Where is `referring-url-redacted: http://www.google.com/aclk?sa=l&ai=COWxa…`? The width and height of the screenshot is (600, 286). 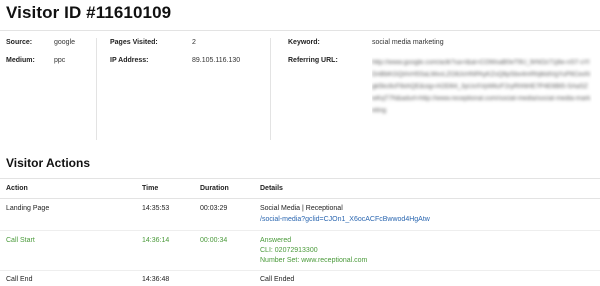 referring-url-redacted: http://www.google.com/aclk?sa=l&ai=COWxa… is located at coordinates (481, 86).